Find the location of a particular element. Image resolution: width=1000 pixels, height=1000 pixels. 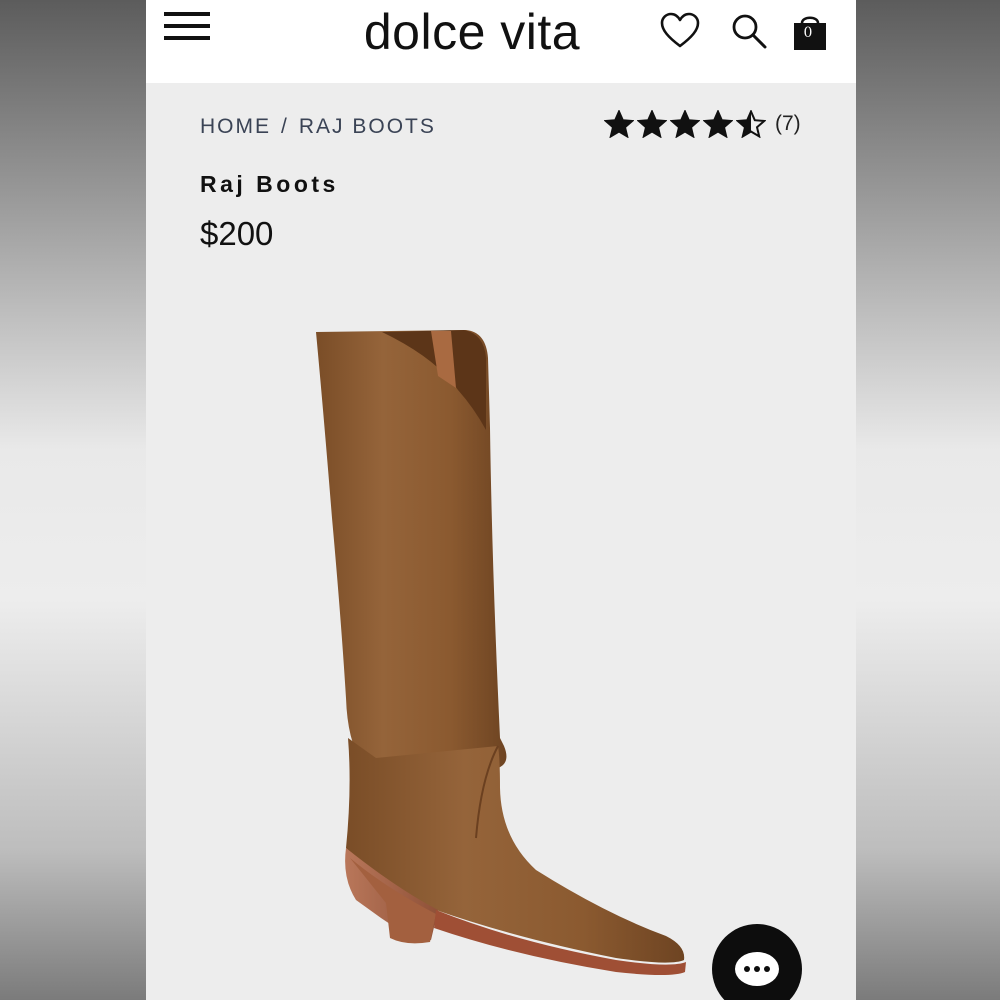

site-header: dolce vita 0 is located at coordinates (501, 41).